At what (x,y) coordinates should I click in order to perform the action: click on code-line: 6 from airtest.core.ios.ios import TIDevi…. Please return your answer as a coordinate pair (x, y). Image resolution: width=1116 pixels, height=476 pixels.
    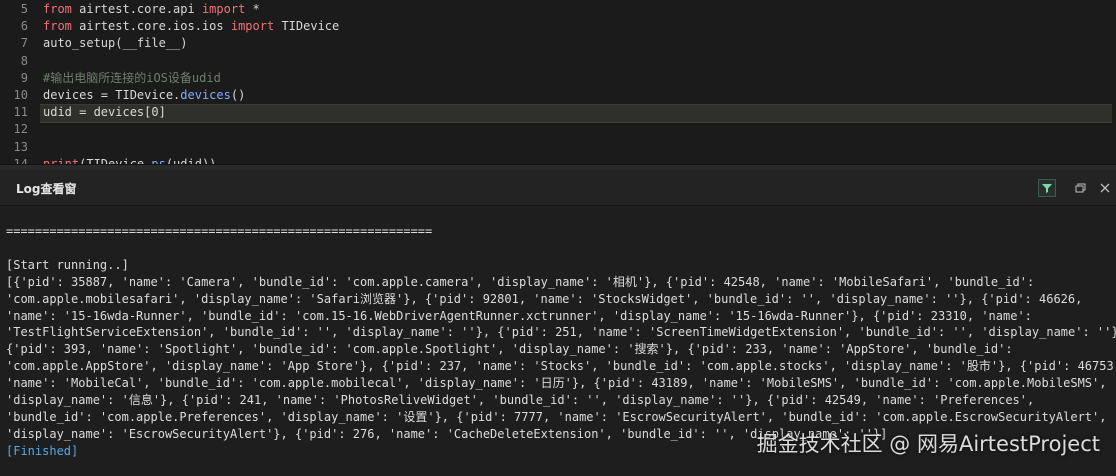
    Looking at the image, I should click on (558, 26).